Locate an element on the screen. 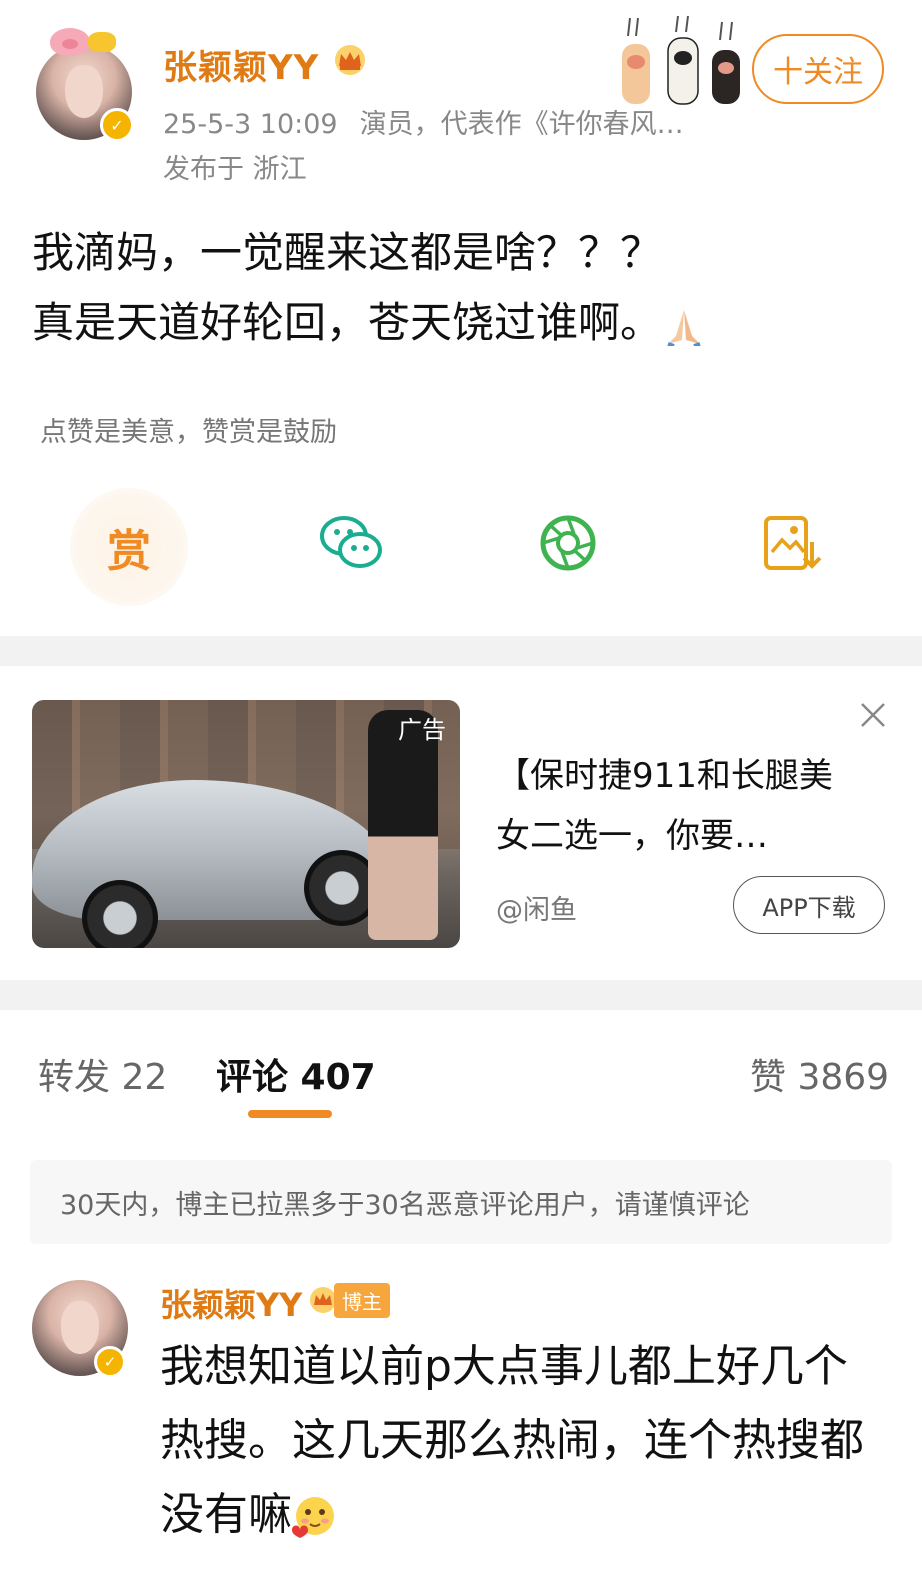 The width and height of the screenshot is (922, 1578). ad-image-wheel is located at coordinates (120, 914).